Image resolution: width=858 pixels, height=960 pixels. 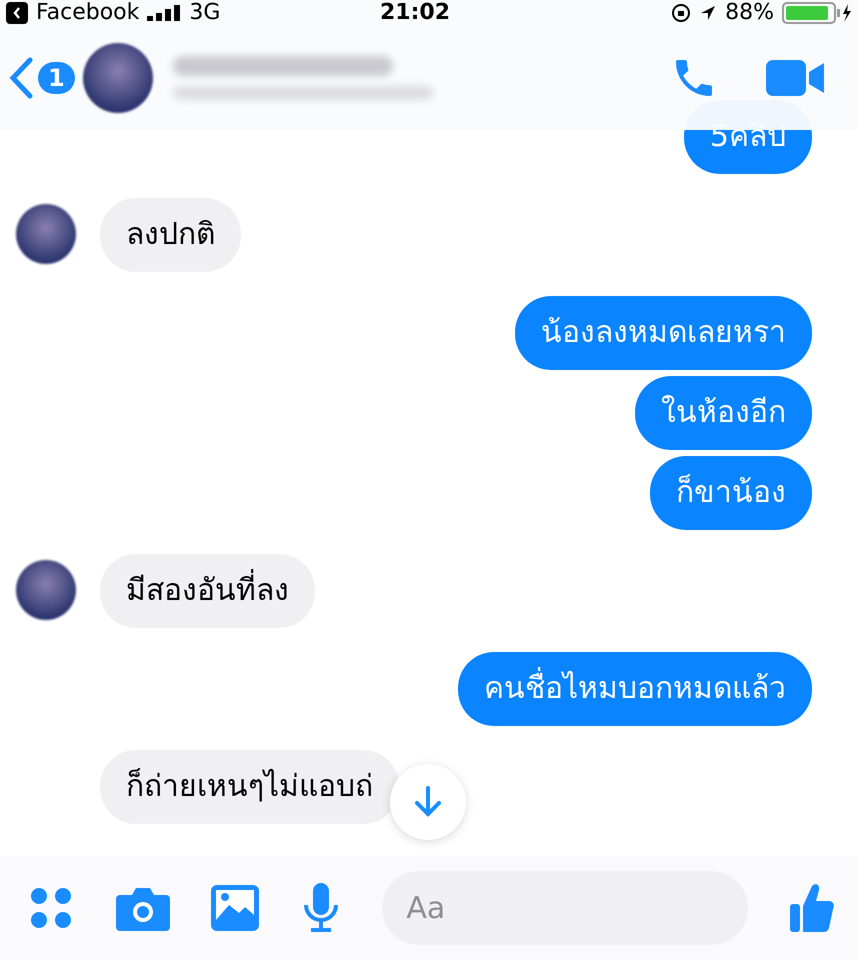 I want to click on back-app-label: Facebook, so click(x=88, y=13).